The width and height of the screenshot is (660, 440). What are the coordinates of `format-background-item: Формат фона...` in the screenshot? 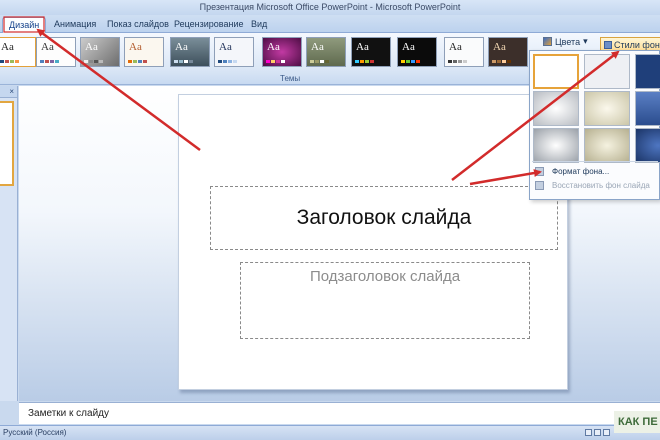 It's located at (595, 171).